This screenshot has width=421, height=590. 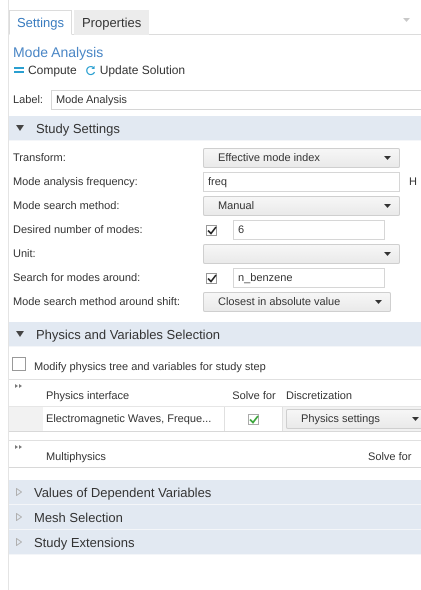 I want to click on label-caption: Label:, so click(x=28, y=100).